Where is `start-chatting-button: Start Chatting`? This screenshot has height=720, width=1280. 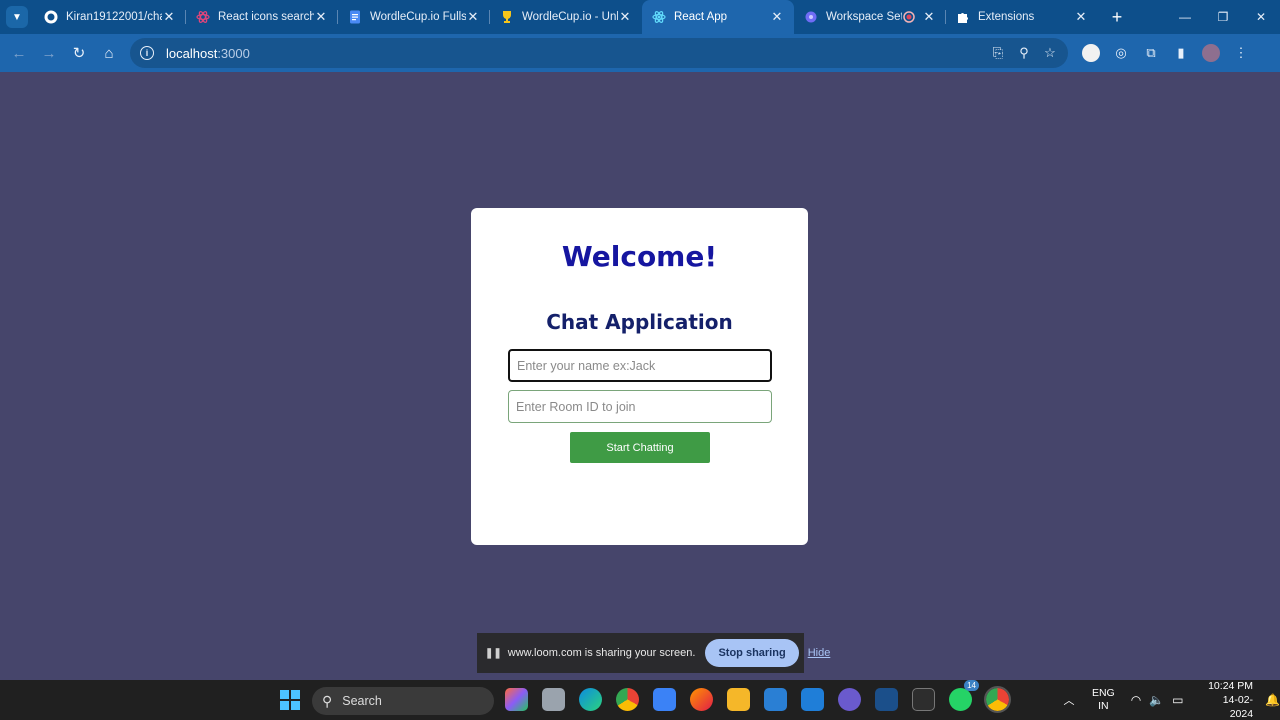
start-chatting-button: Start Chatting is located at coordinates (640, 447).